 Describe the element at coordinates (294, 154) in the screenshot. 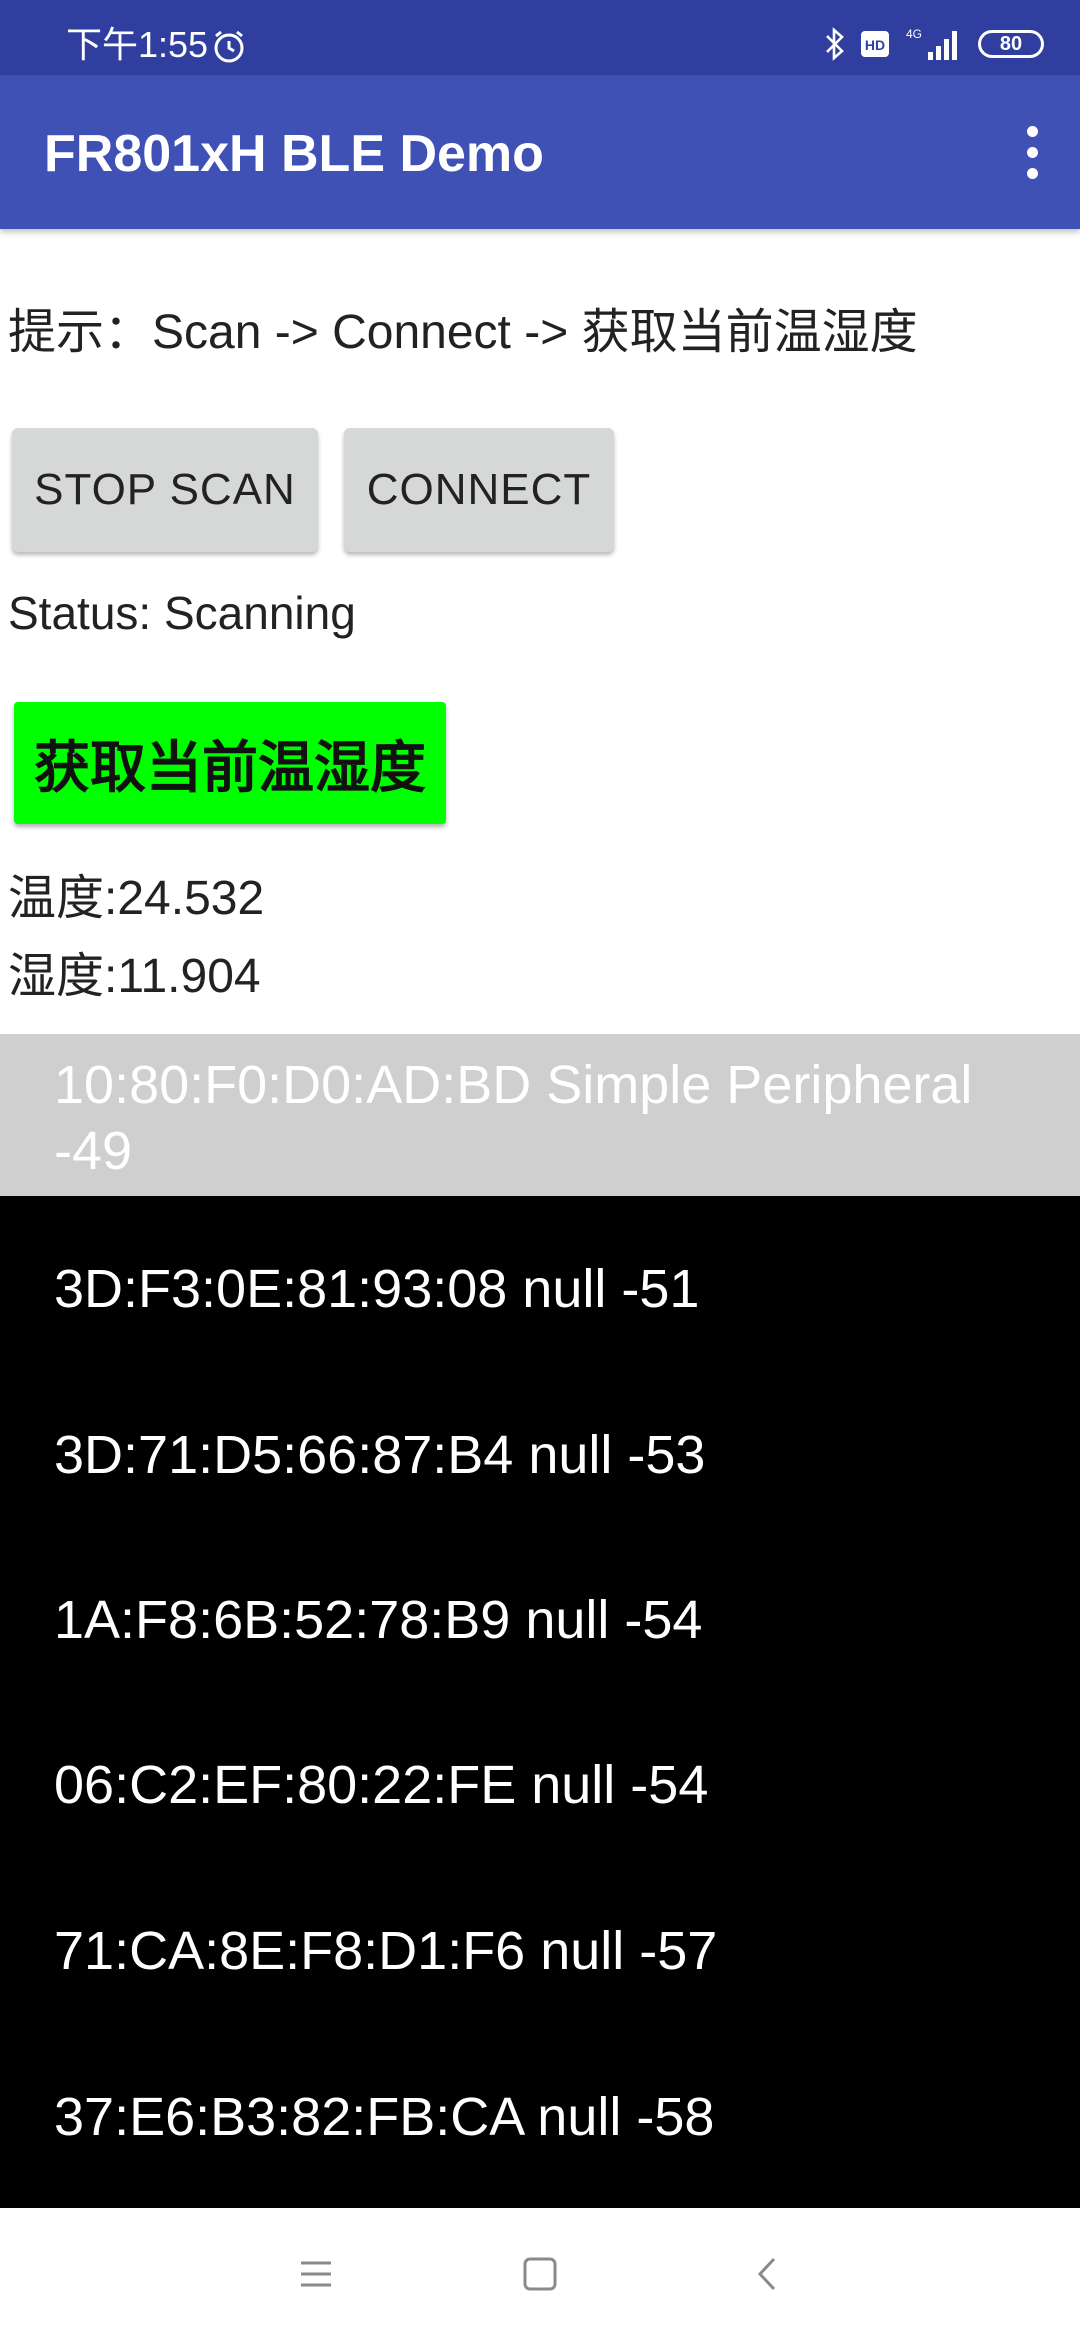

I see `app-title: FR801xH BLE Demo` at that location.